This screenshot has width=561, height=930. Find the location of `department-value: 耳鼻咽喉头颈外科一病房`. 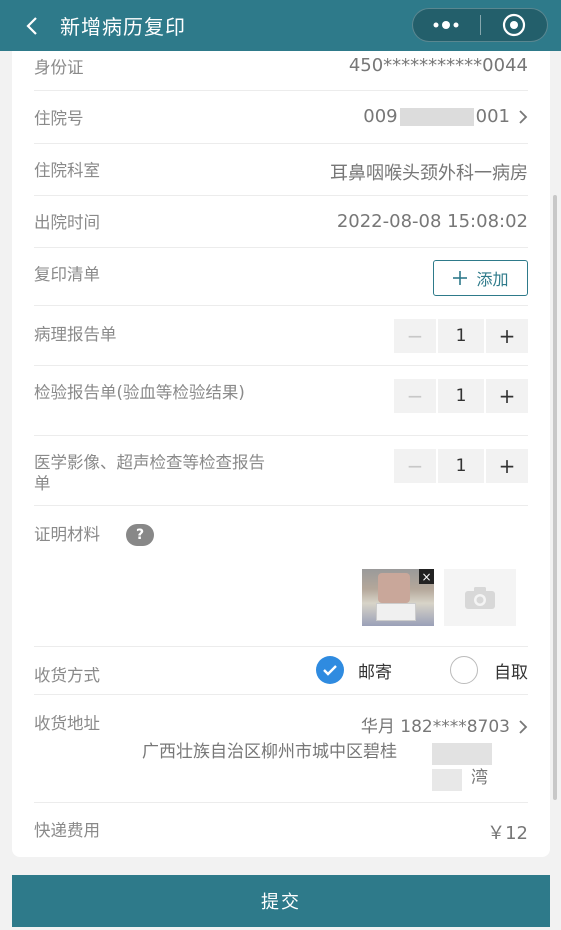

department-value: 耳鼻咽喉头颈外科一病房 is located at coordinates (429, 173).